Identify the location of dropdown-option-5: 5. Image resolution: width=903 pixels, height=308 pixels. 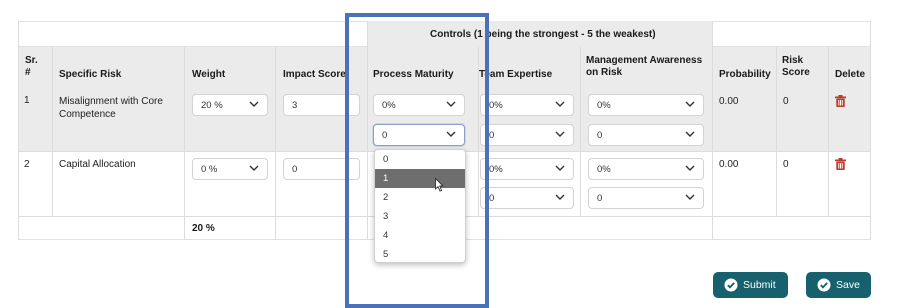
(420, 254).